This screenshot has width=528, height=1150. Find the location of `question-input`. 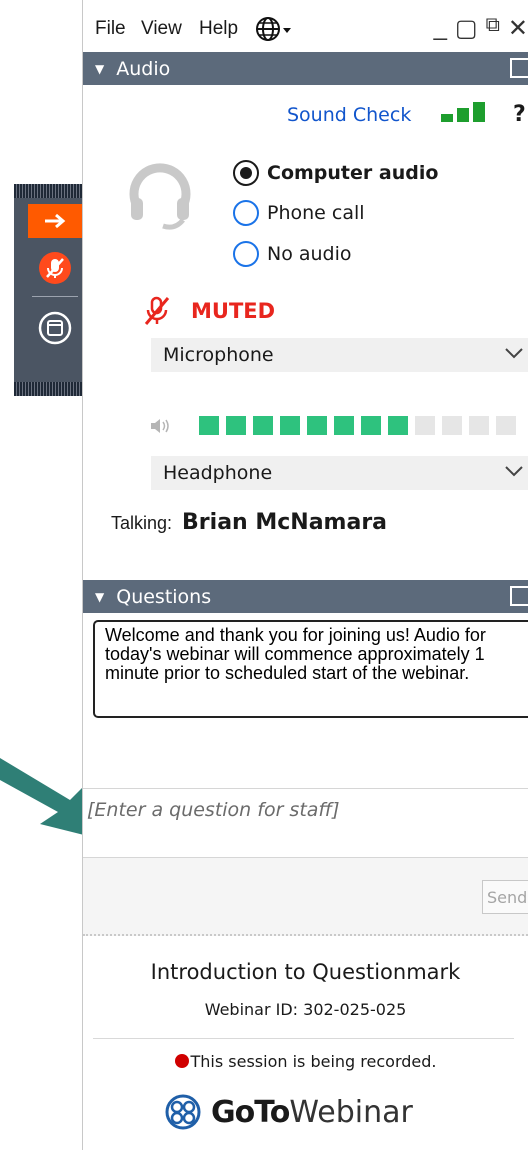

question-input is located at coordinates (305, 810).